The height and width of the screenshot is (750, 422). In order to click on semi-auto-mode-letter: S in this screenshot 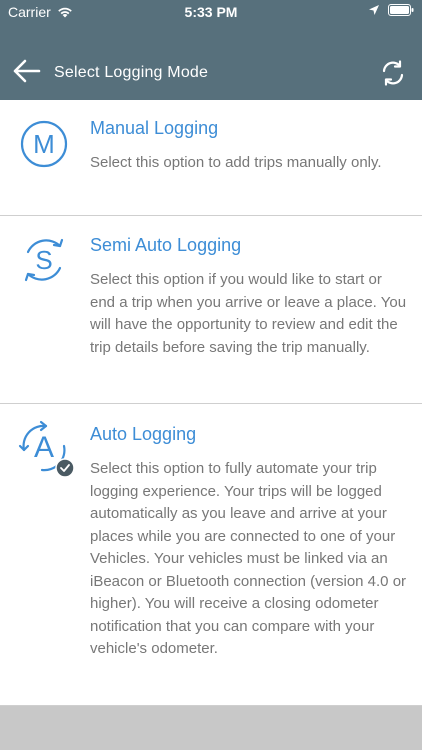, I will do `click(43, 260)`.